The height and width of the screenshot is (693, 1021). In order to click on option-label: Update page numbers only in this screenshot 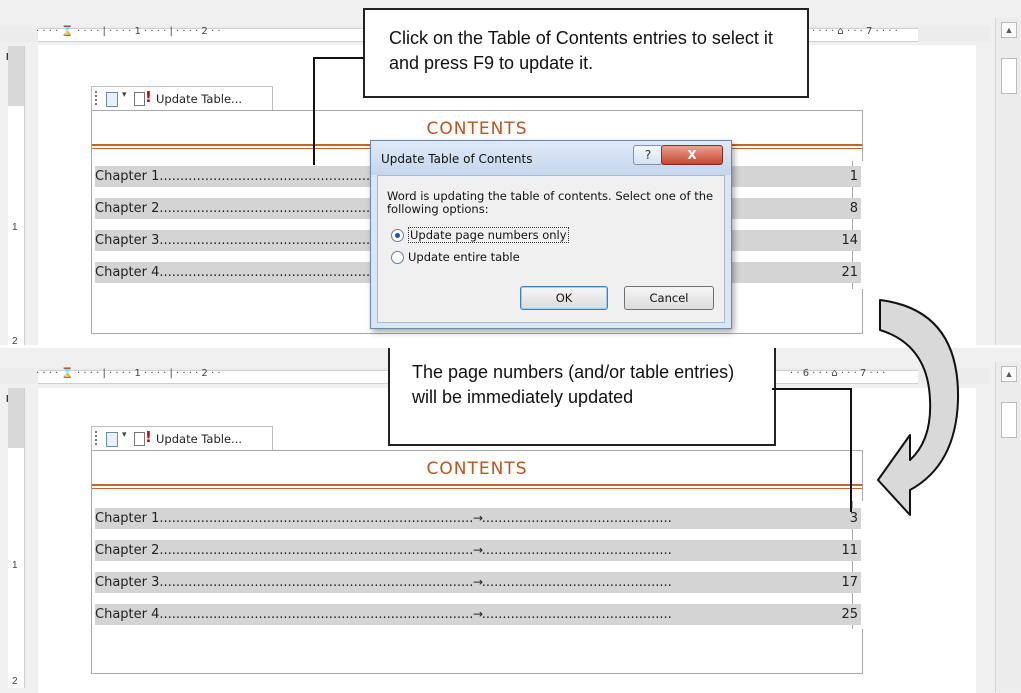, I will do `click(488, 235)`.